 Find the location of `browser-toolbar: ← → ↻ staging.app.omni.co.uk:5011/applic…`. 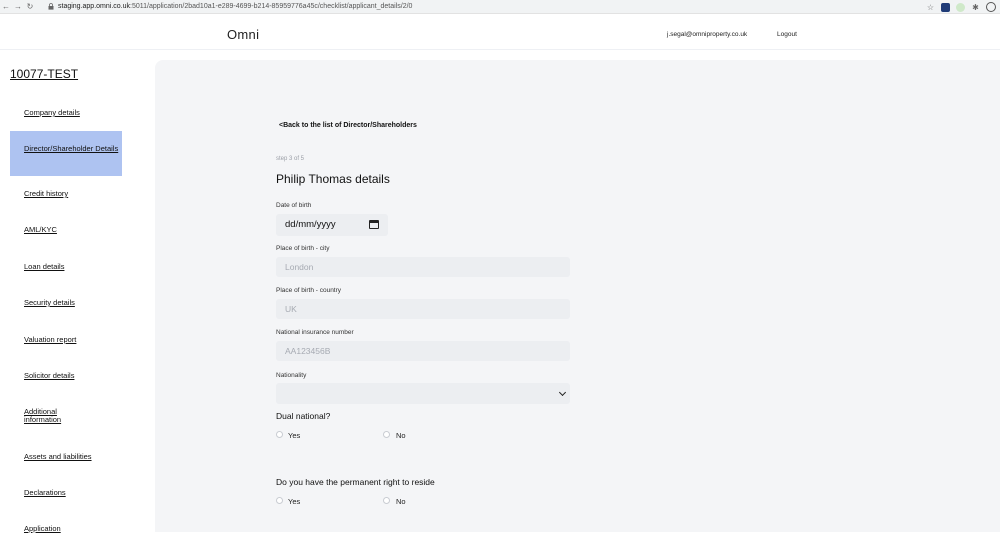

browser-toolbar: ← → ↻ staging.app.omni.co.uk:5011/applic… is located at coordinates (500, 7).